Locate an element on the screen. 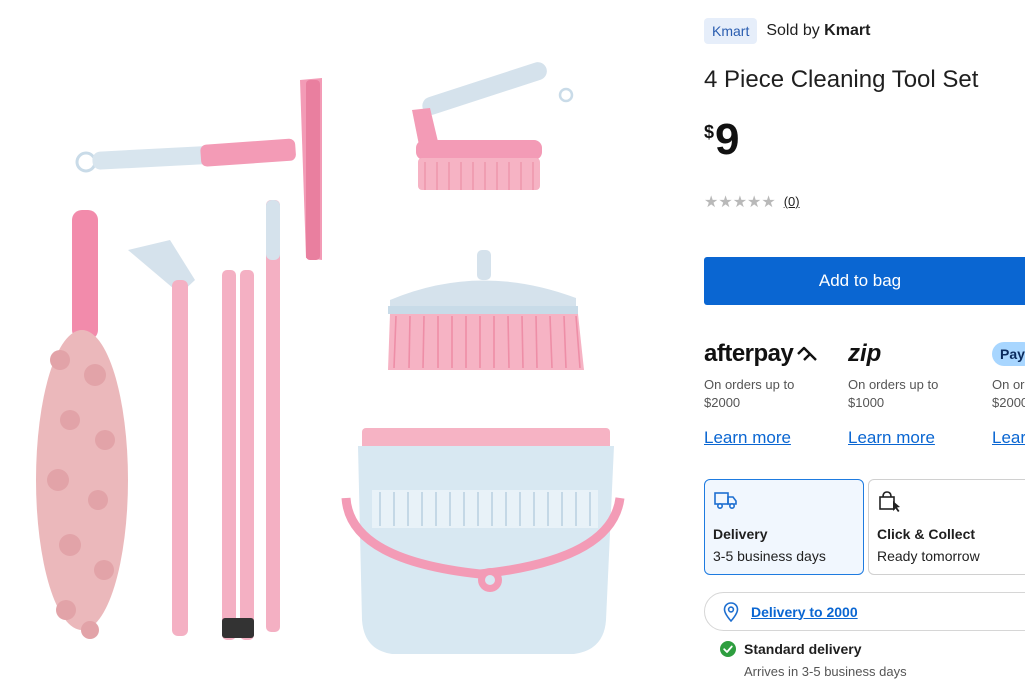 This screenshot has height=693, width=1025. standard-delivery-subtitle: Arrives in 3-5 business days is located at coordinates (825, 671).